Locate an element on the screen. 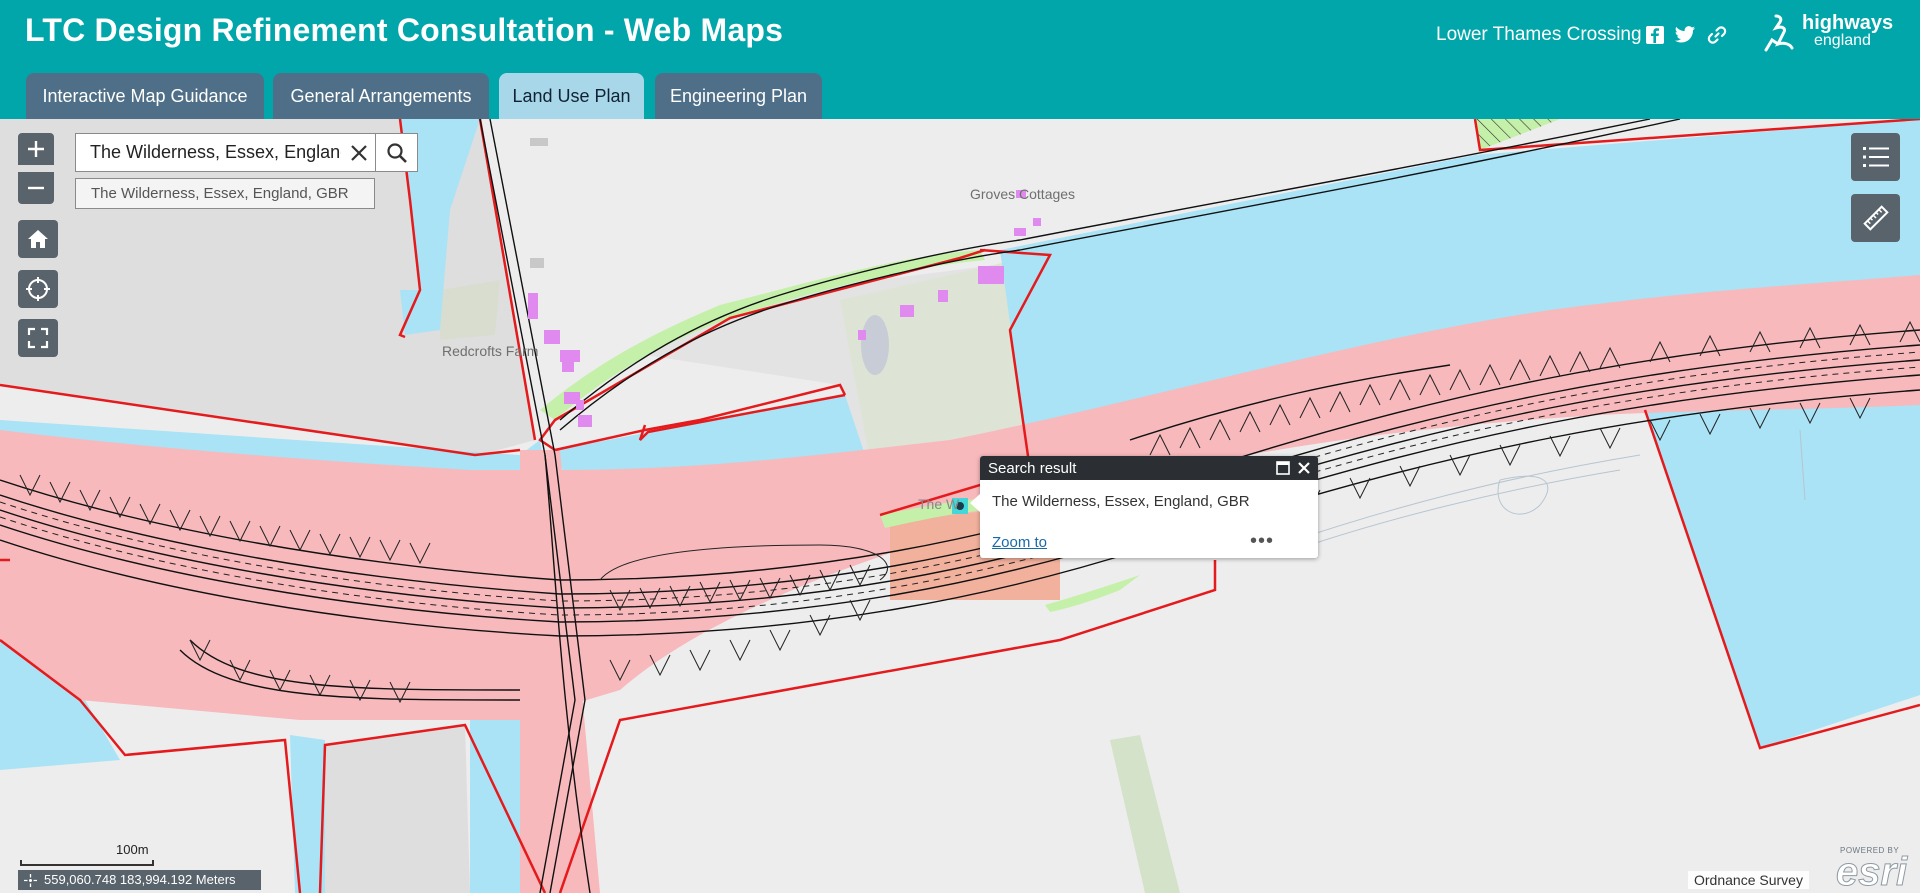 The image size is (1920, 893). highways-england-logo: highways england is located at coordinates (1832, 32).